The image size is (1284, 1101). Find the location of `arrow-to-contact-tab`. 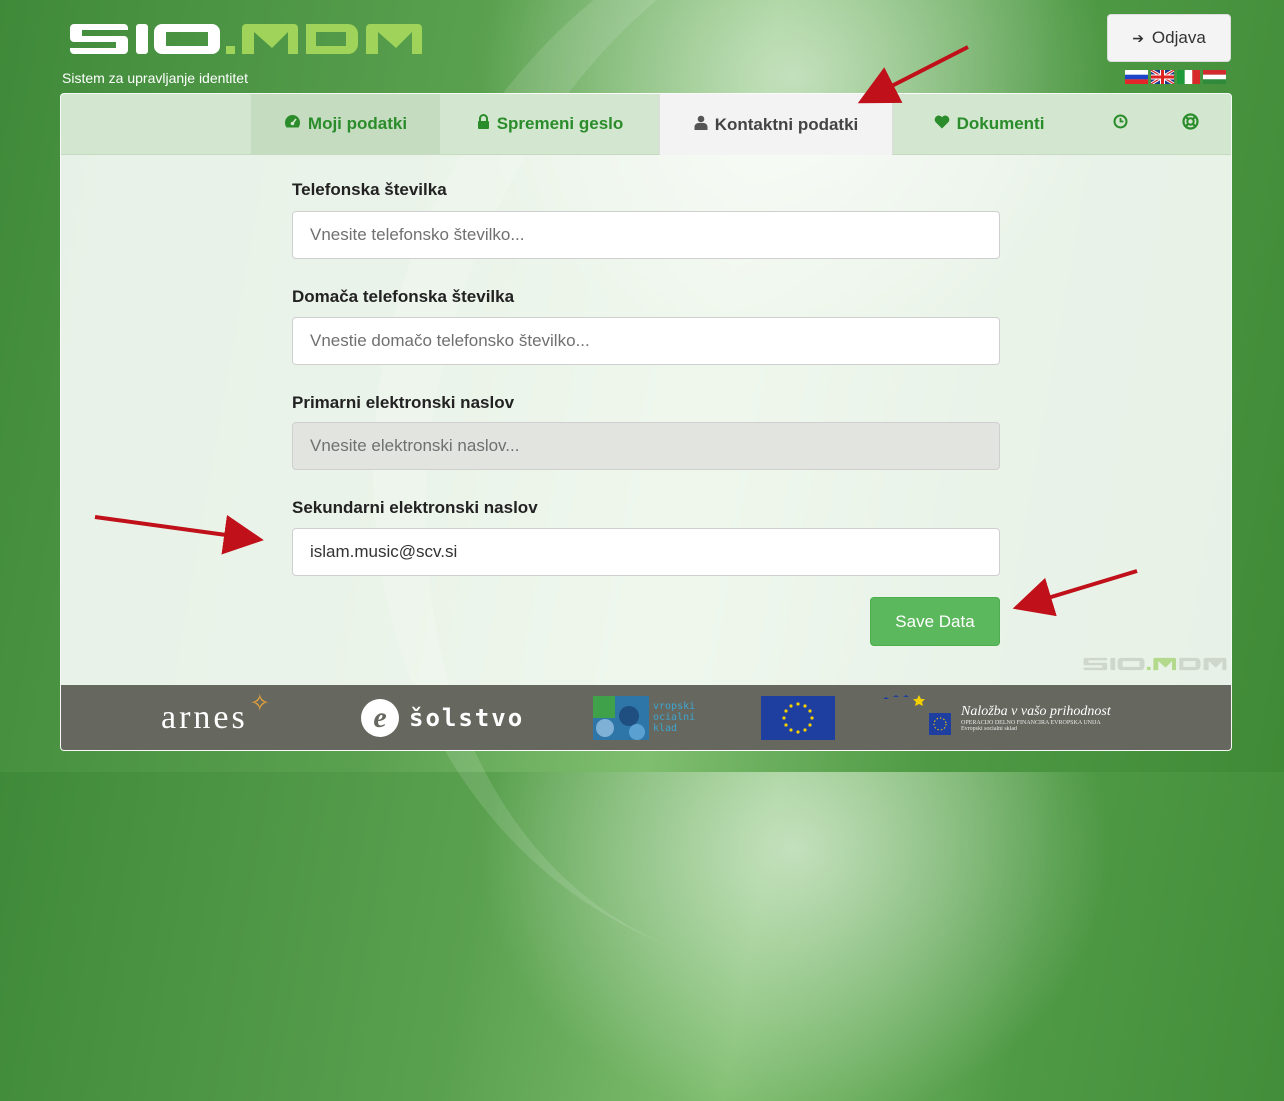

arrow-to-contact-tab is located at coordinates (913, 74).